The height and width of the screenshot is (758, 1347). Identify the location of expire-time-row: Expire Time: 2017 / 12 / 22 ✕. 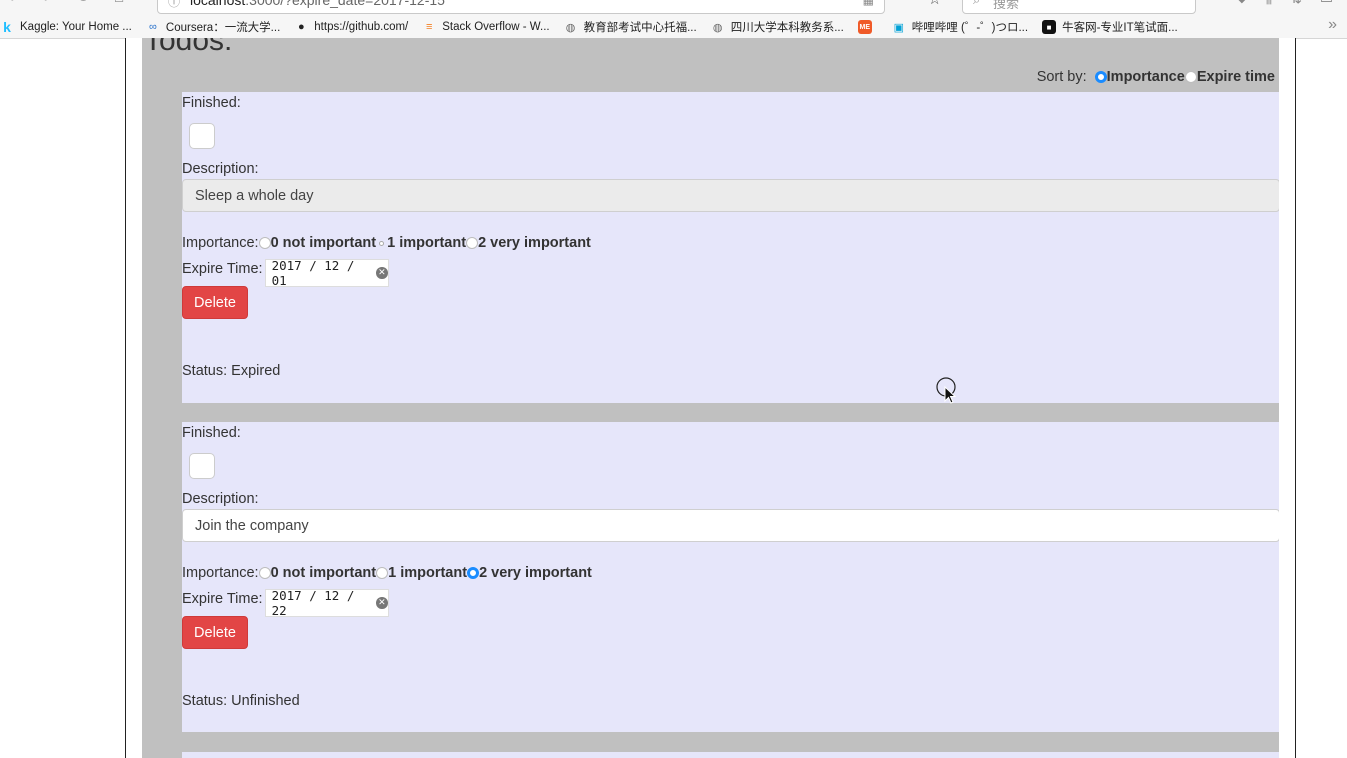
(285, 603).